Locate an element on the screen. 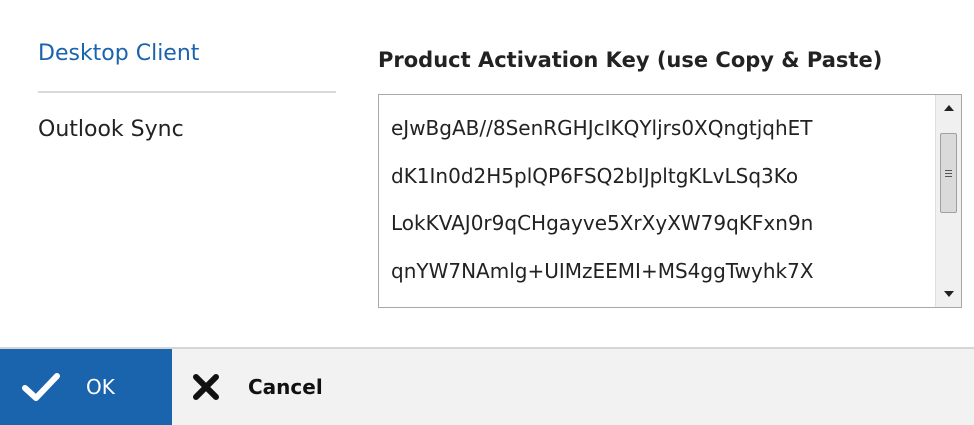  checkmark-icon is located at coordinates (41, 387).